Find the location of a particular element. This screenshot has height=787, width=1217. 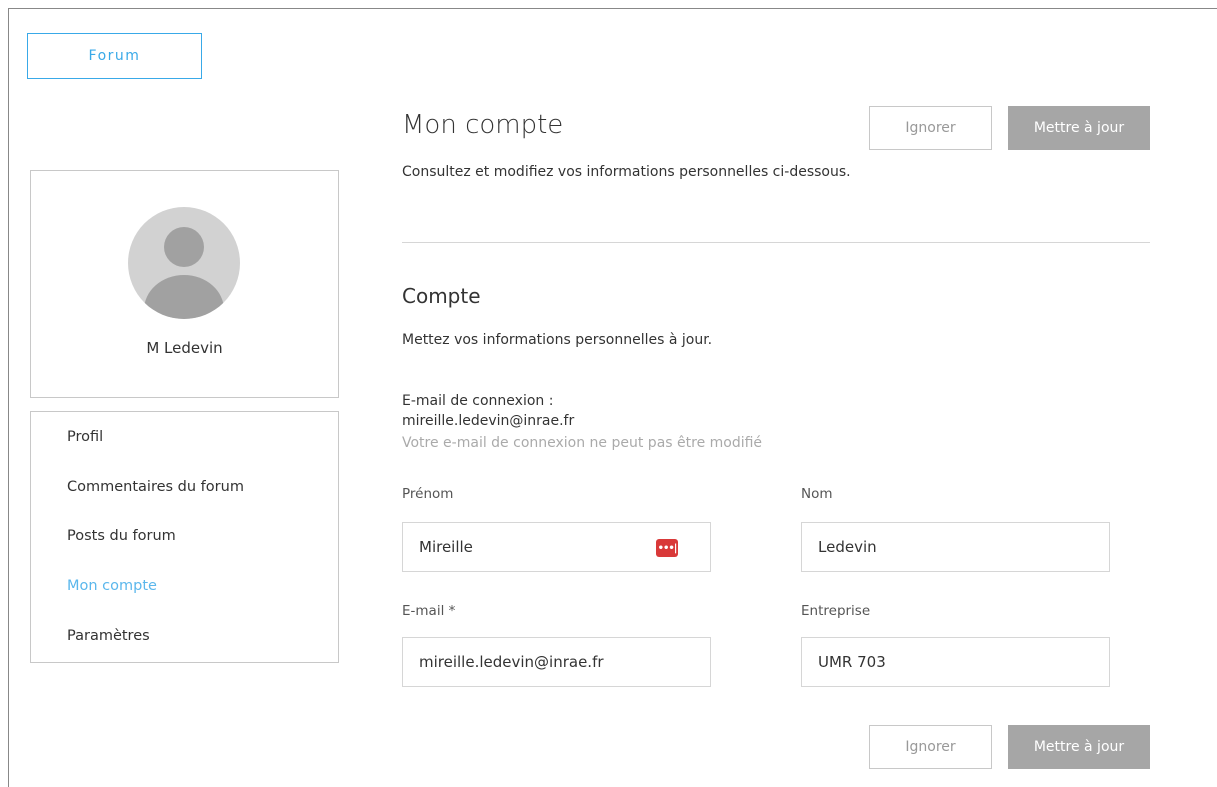

page-title: Mon compte is located at coordinates (483, 125).